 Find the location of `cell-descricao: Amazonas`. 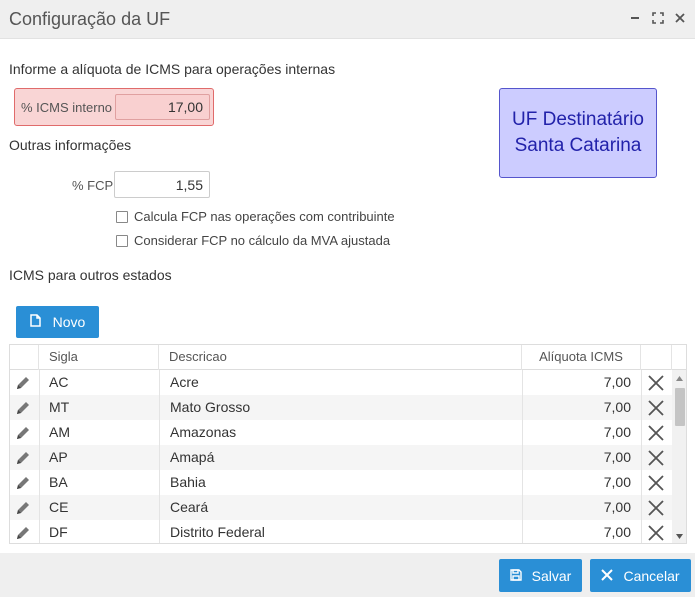

cell-descricao: Amazonas is located at coordinates (203, 432).